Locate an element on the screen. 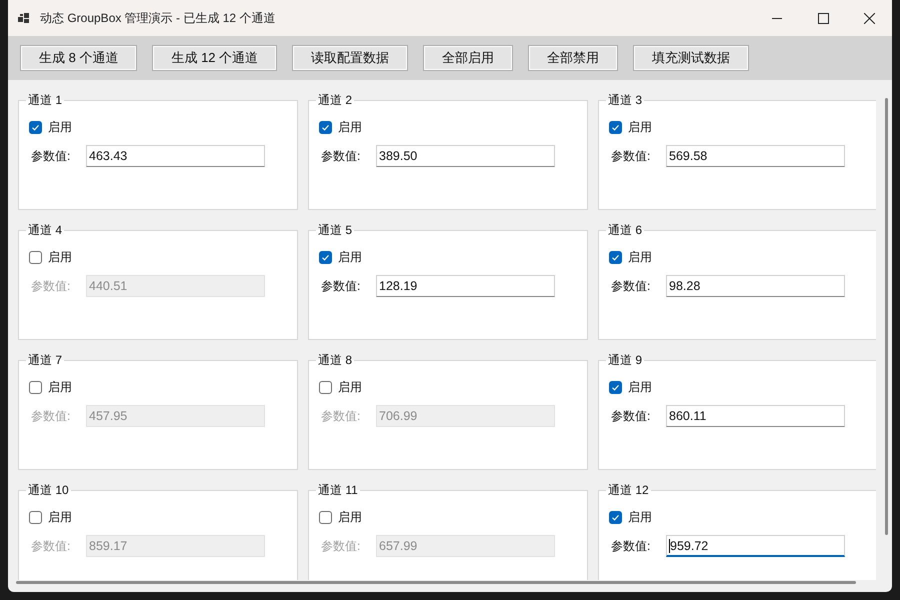 The height and width of the screenshot is (600, 900). toolbar-button: 生成 12 个通道 is located at coordinates (215, 58).